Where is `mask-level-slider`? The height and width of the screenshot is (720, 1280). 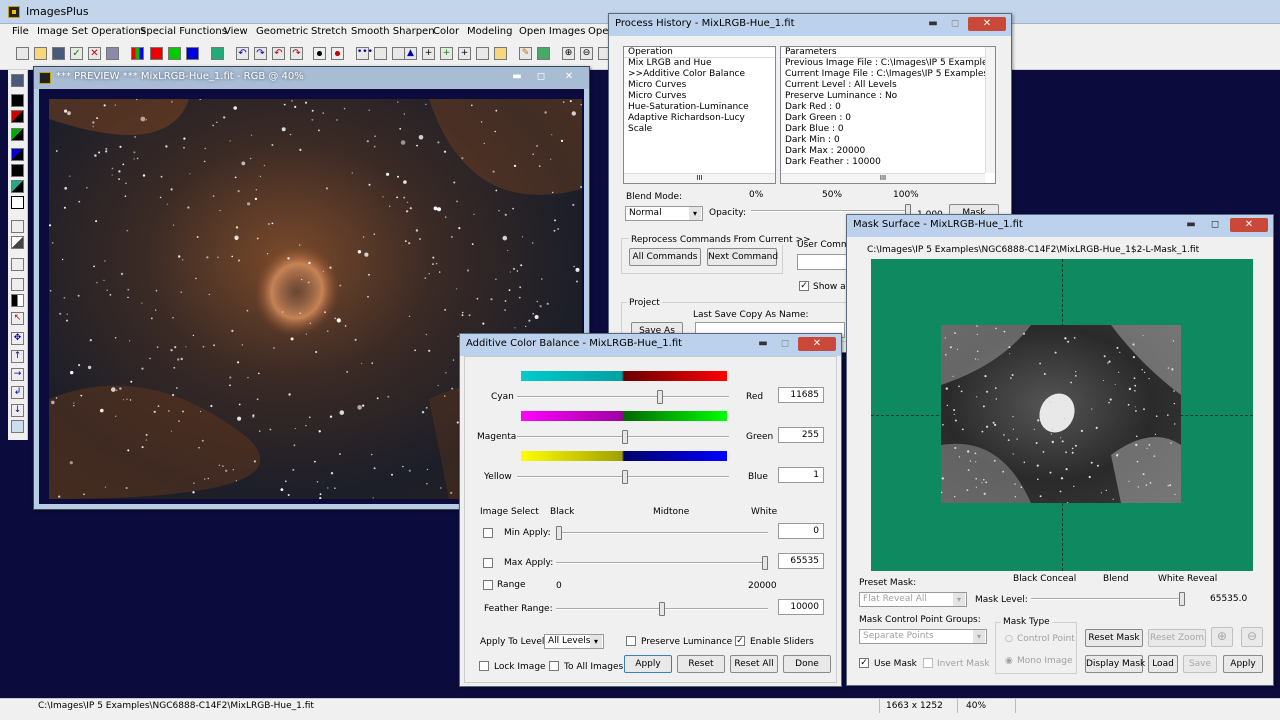
mask-level-slider is located at coordinates (1108, 599).